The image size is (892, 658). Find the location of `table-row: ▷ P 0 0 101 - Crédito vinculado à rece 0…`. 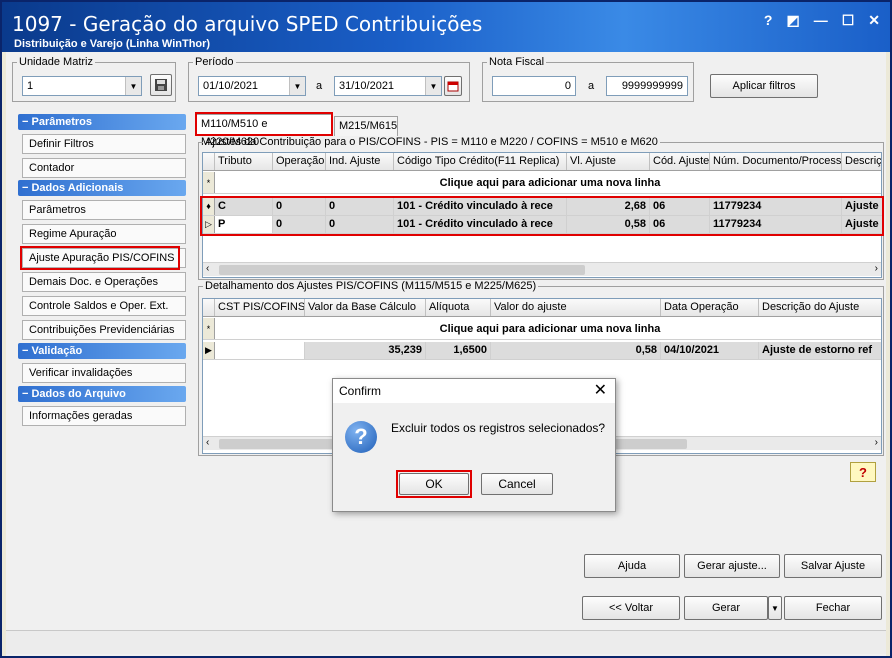

table-row: ▷ P 0 0 101 - Crédito vinculado à rece 0… is located at coordinates (543, 225).